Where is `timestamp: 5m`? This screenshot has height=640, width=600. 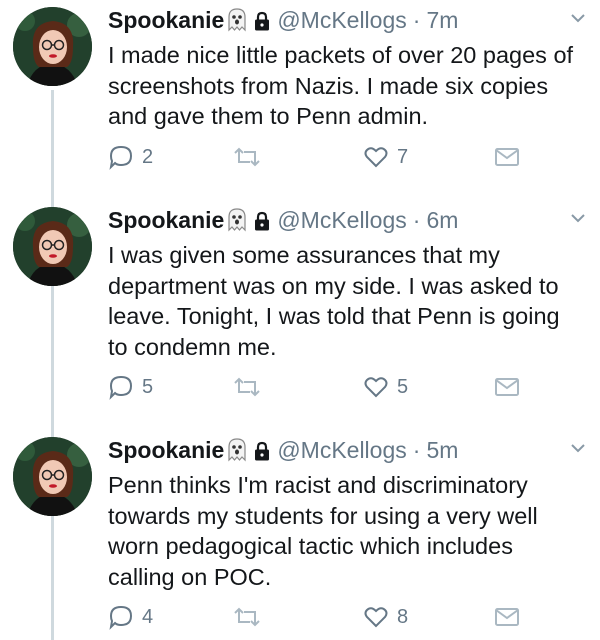 timestamp: 5m is located at coordinates (442, 450).